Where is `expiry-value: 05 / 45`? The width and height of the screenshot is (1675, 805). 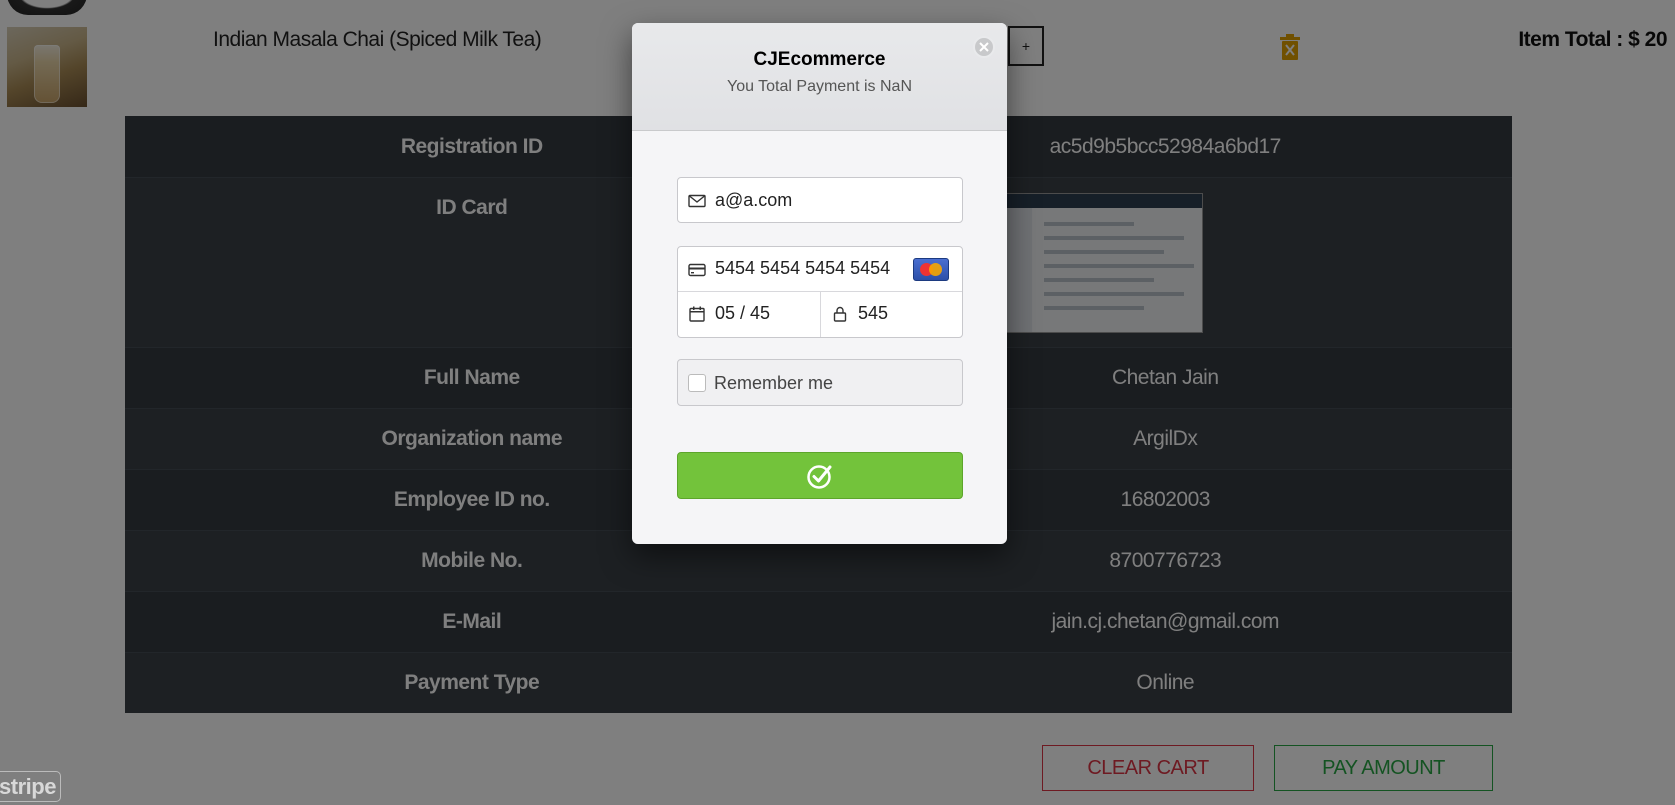 expiry-value: 05 / 45 is located at coordinates (743, 313).